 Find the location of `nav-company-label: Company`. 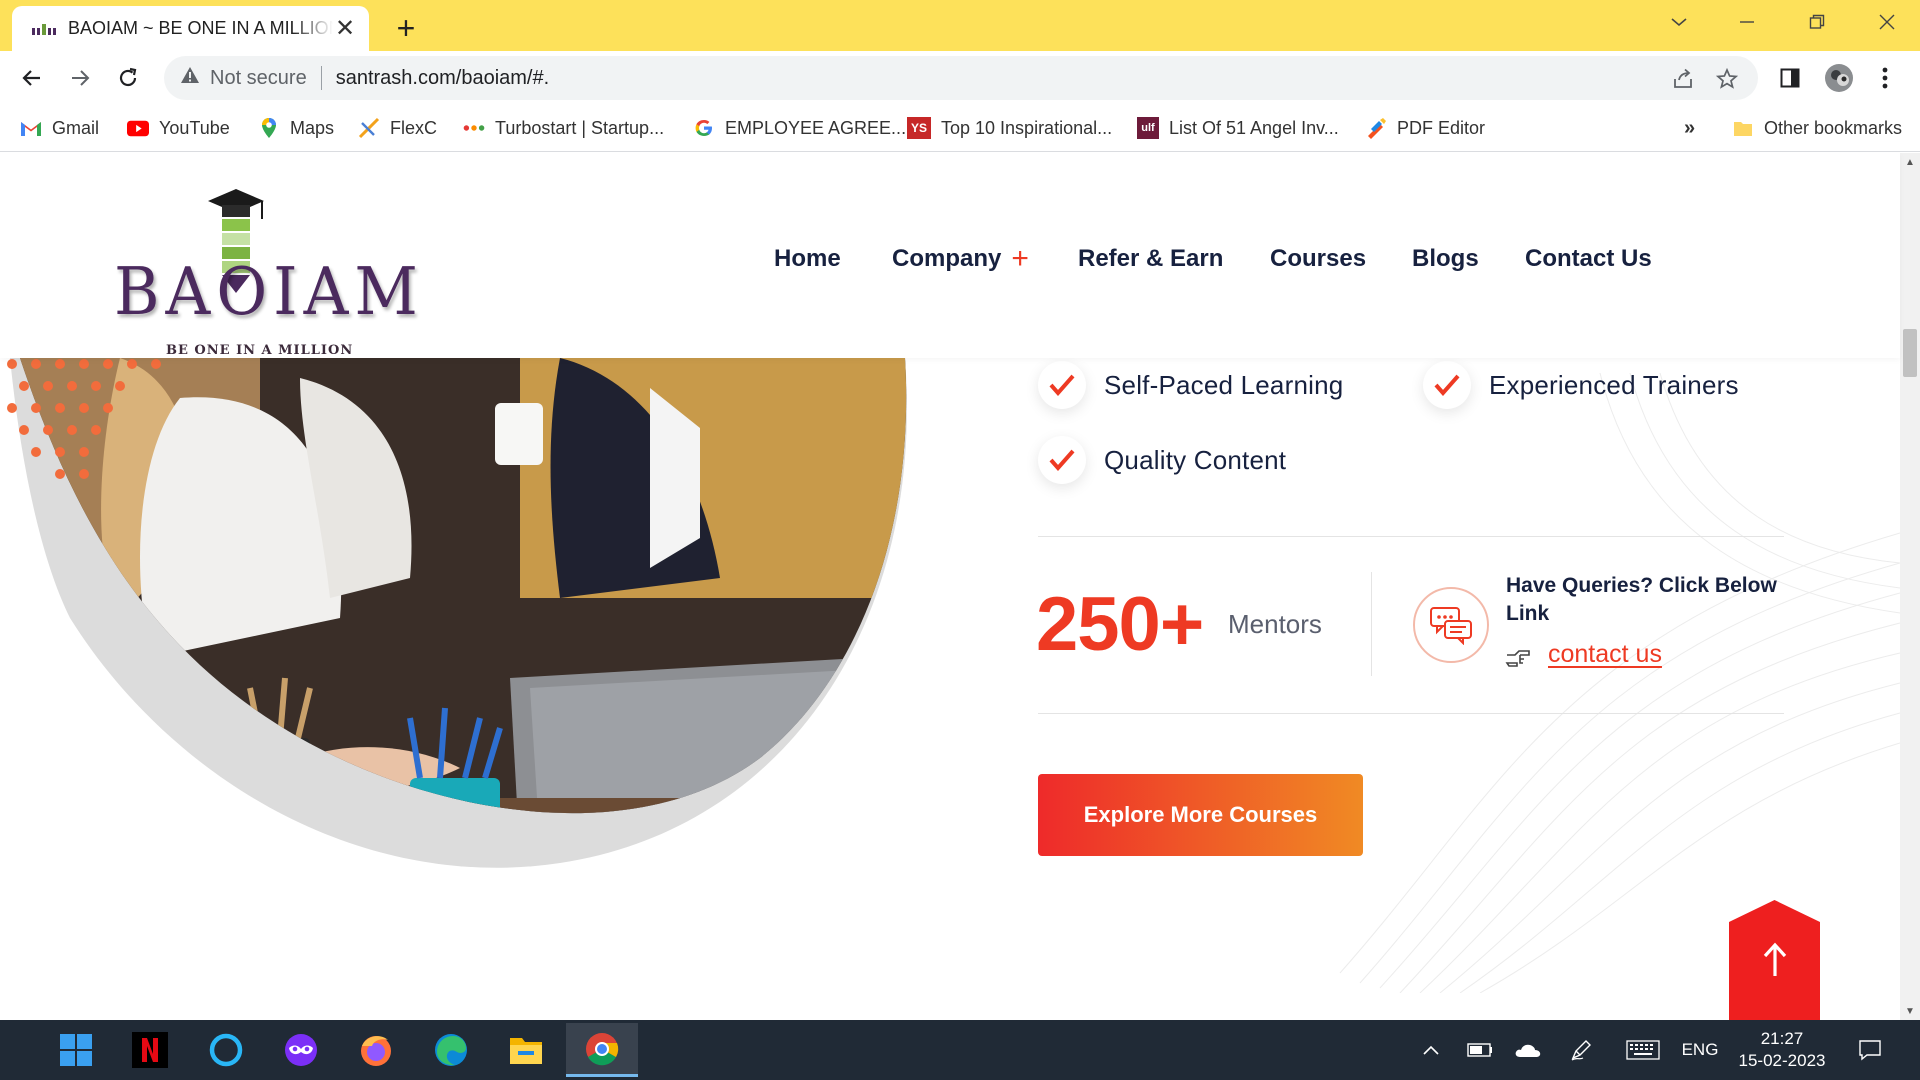

nav-company-label: Company is located at coordinates (947, 258).